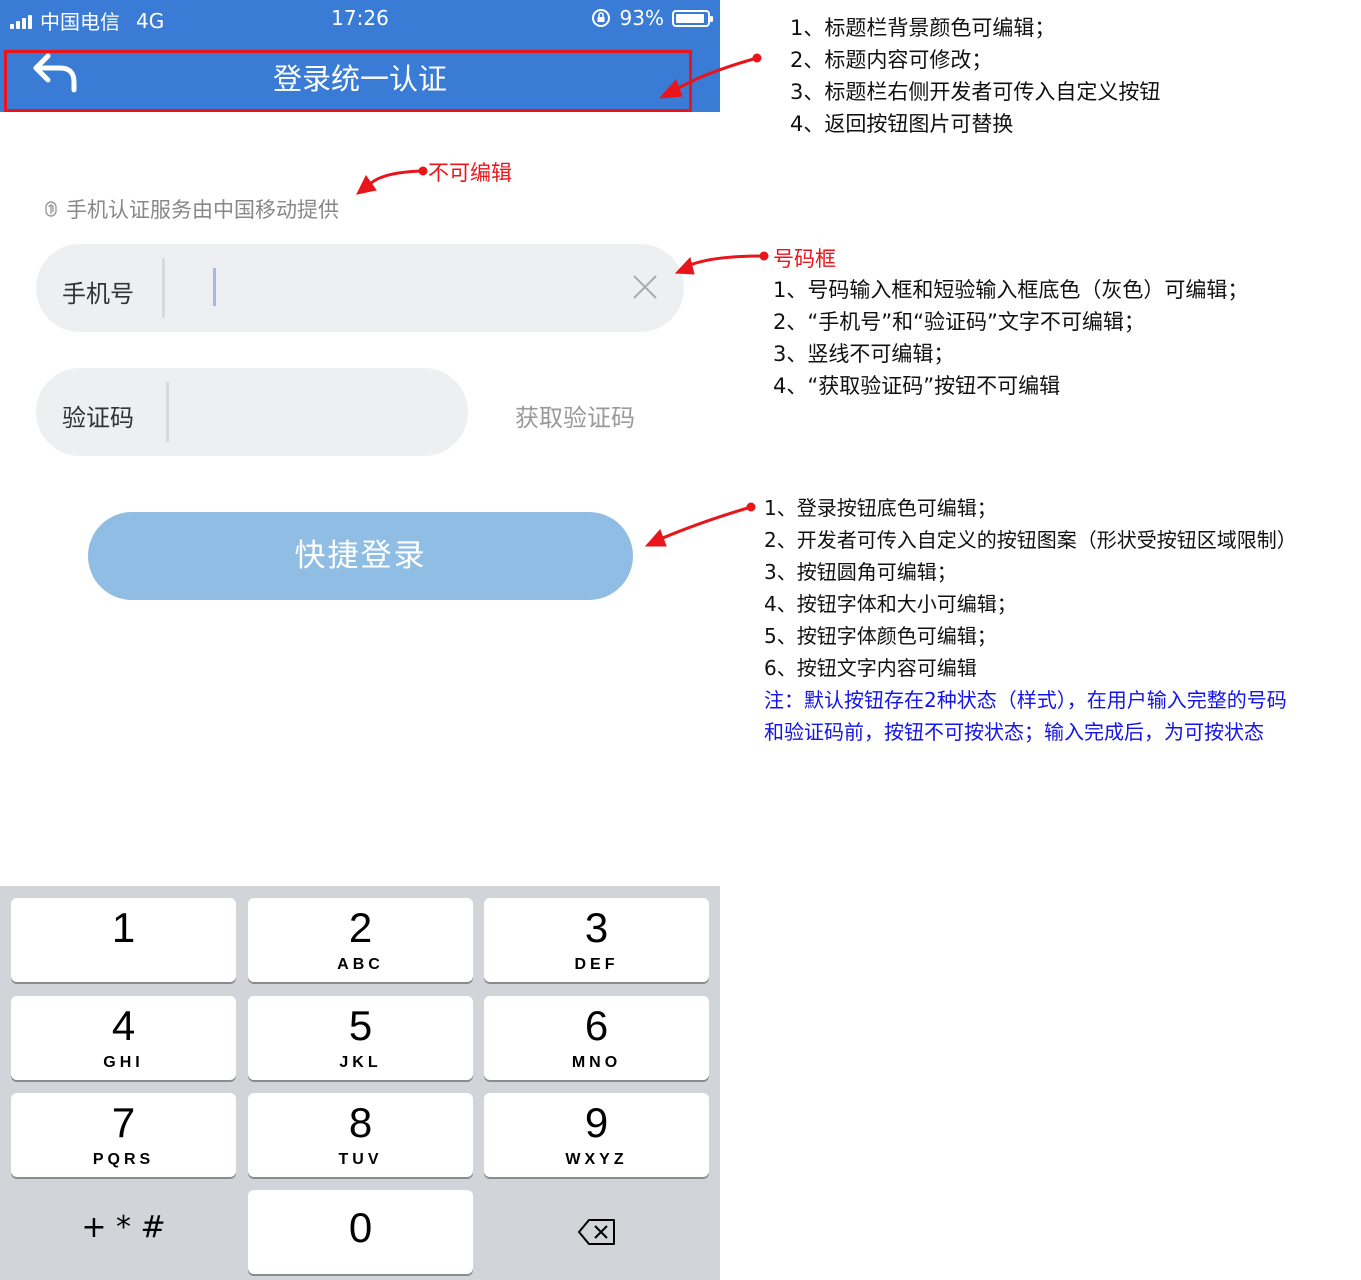  What do you see at coordinates (123, 1135) in the screenshot?
I see `key-7: 7 PQRS` at bounding box center [123, 1135].